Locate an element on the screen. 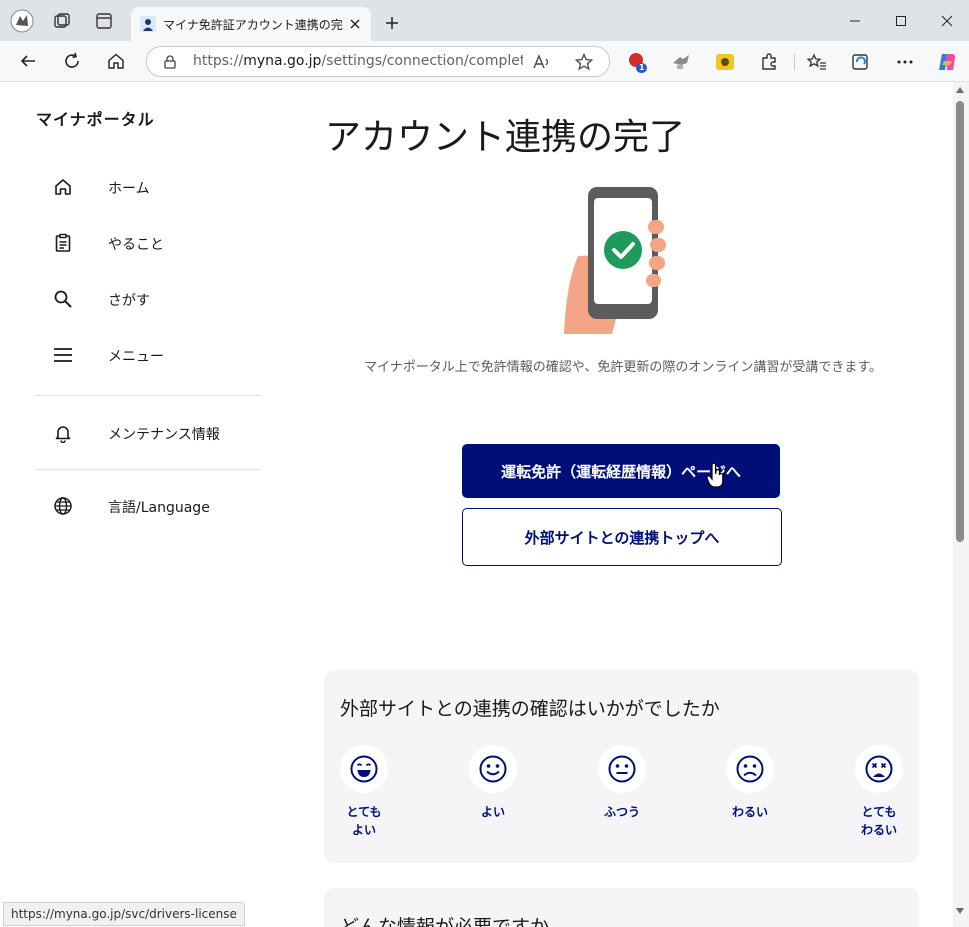 This screenshot has height=927, width=969. neutral-face-icon is located at coordinates (622, 769).